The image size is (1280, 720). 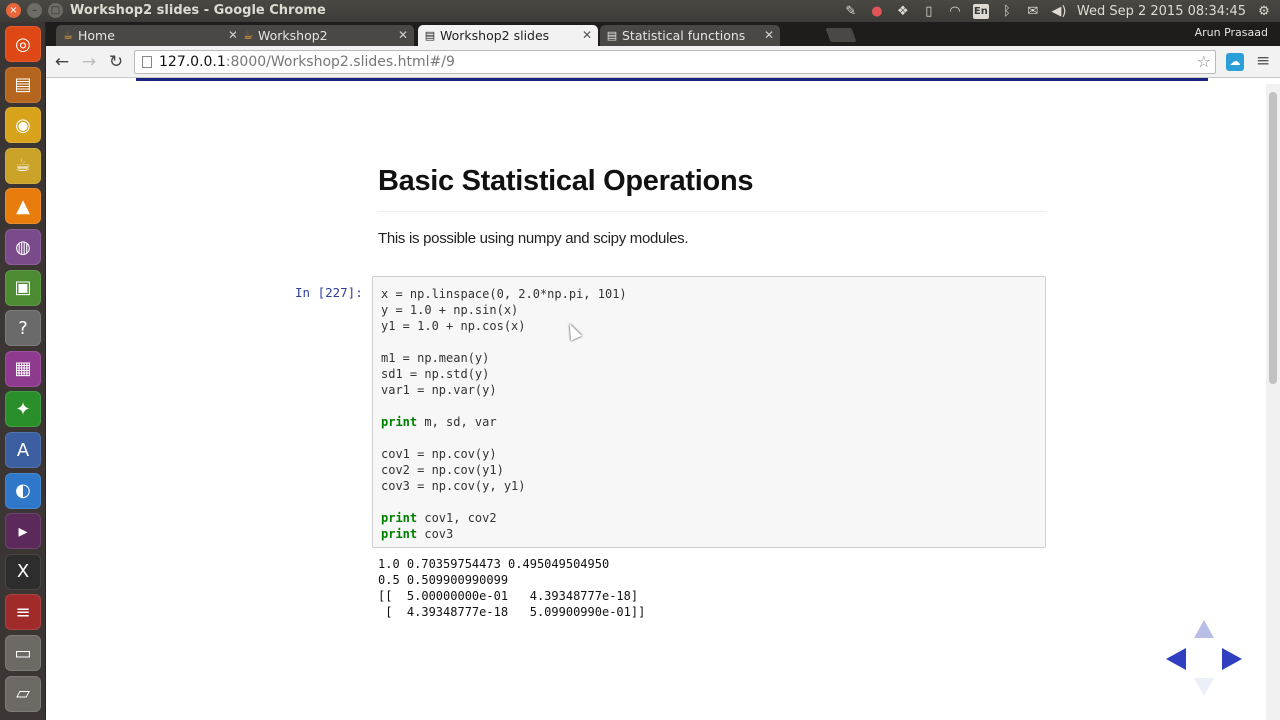 What do you see at coordinates (1007, 11) in the screenshot?
I see `bluetooth-icon: ᛒ` at bounding box center [1007, 11].